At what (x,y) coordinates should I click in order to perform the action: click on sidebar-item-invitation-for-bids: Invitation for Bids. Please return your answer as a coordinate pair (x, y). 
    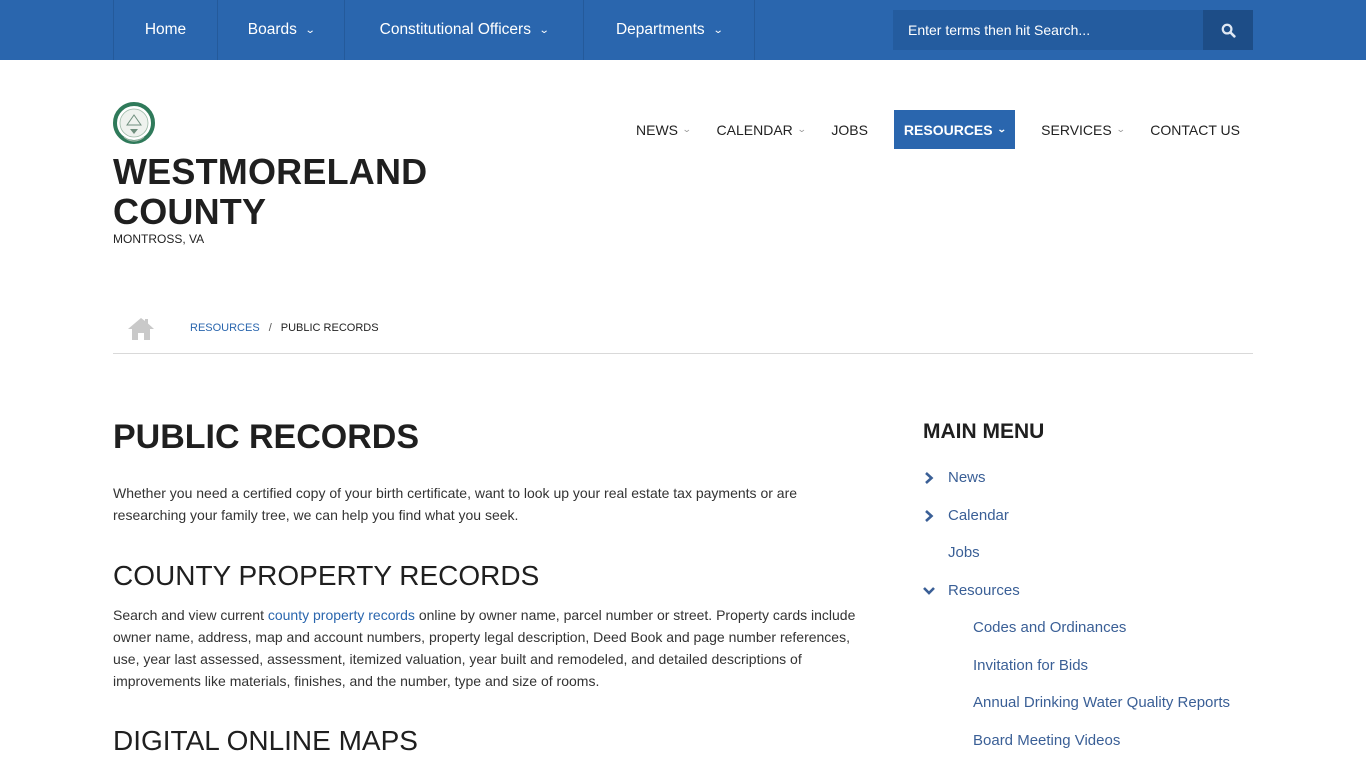
    Looking at the image, I should click on (1088, 666).